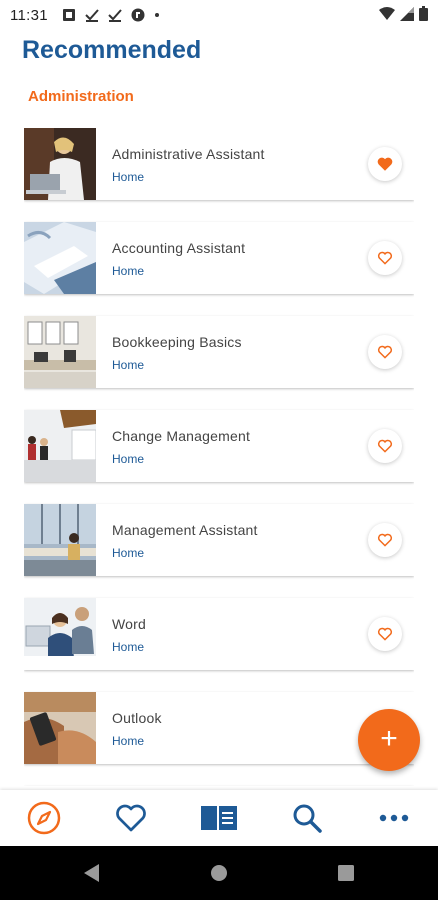 This screenshot has height=900, width=438. What do you see at coordinates (68, 15) in the screenshot?
I see `notification-app-icon` at bounding box center [68, 15].